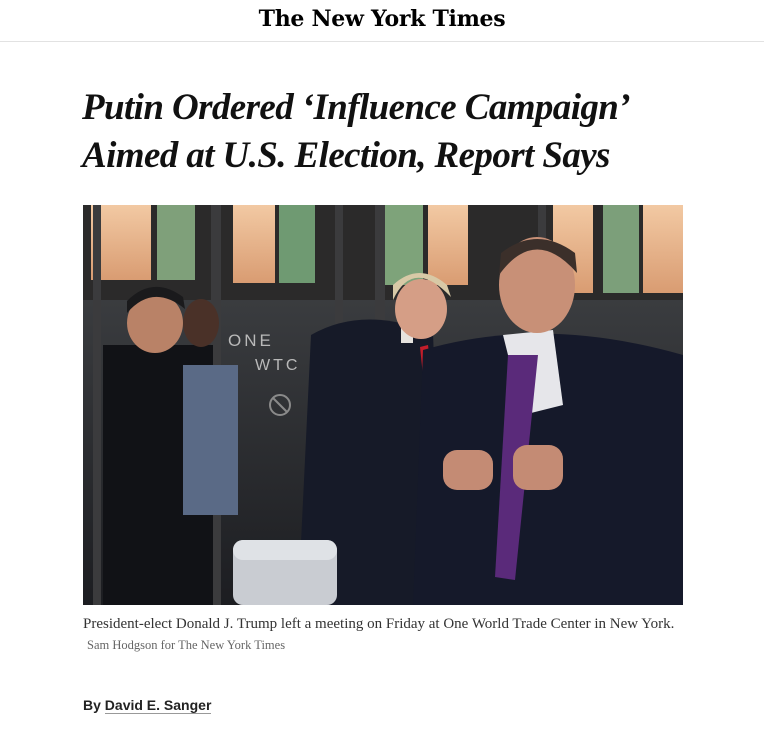  I want to click on nyt-logo: The New York Times, so click(382, 19).